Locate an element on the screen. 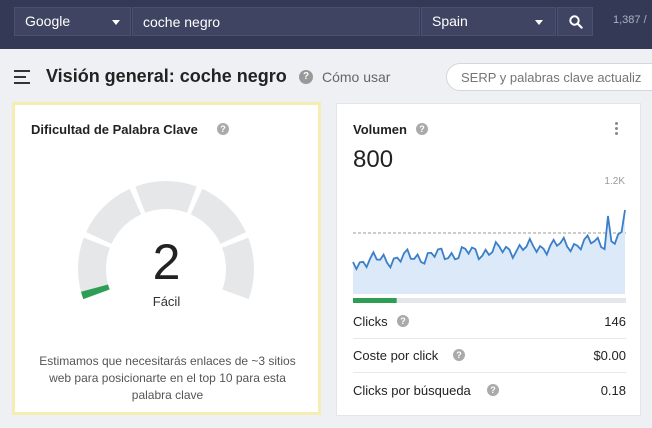  keyword-difficulty-title: Dificultad de Palabra Clave is located at coordinates (114, 129).